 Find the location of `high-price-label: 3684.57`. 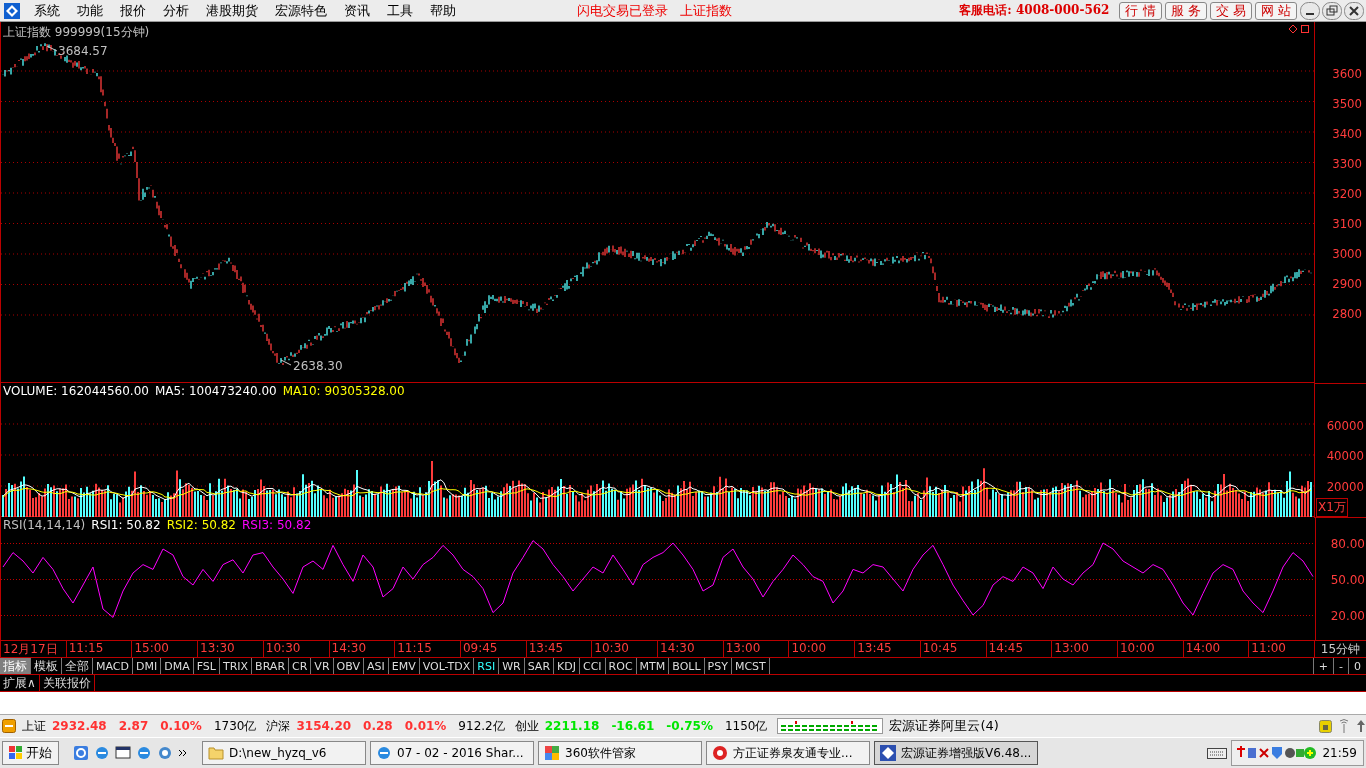

high-price-label: 3684.57 is located at coordinates (83, 51).